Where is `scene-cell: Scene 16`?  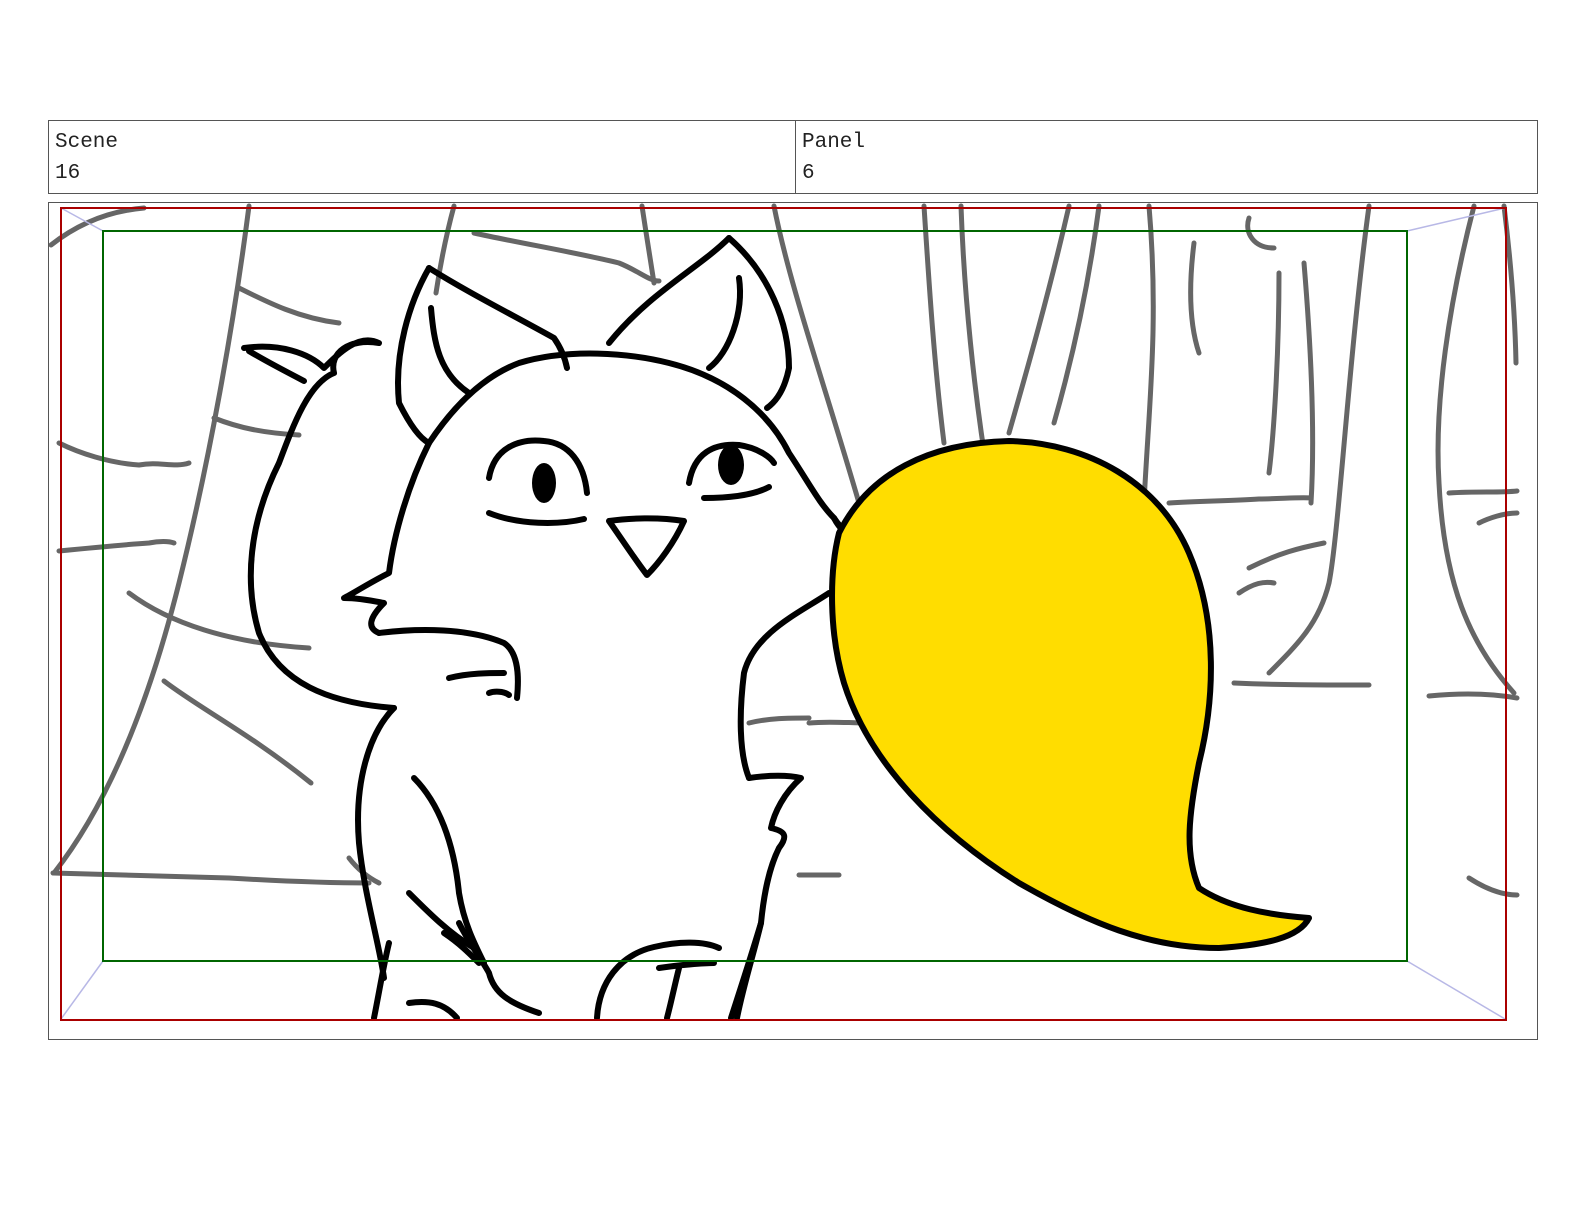
scene-cell: Scene 16 is located at coordinates (422, 157).